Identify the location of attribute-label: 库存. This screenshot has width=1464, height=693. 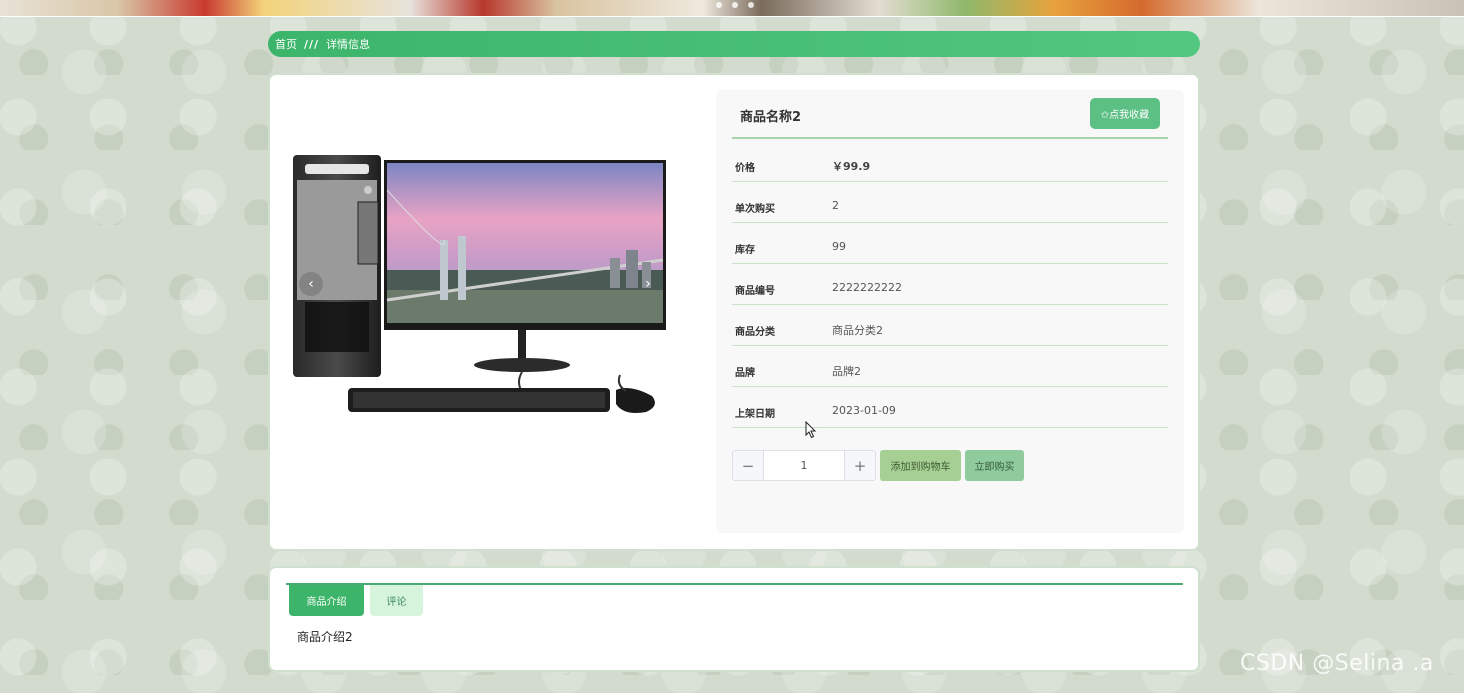
(745, 250).